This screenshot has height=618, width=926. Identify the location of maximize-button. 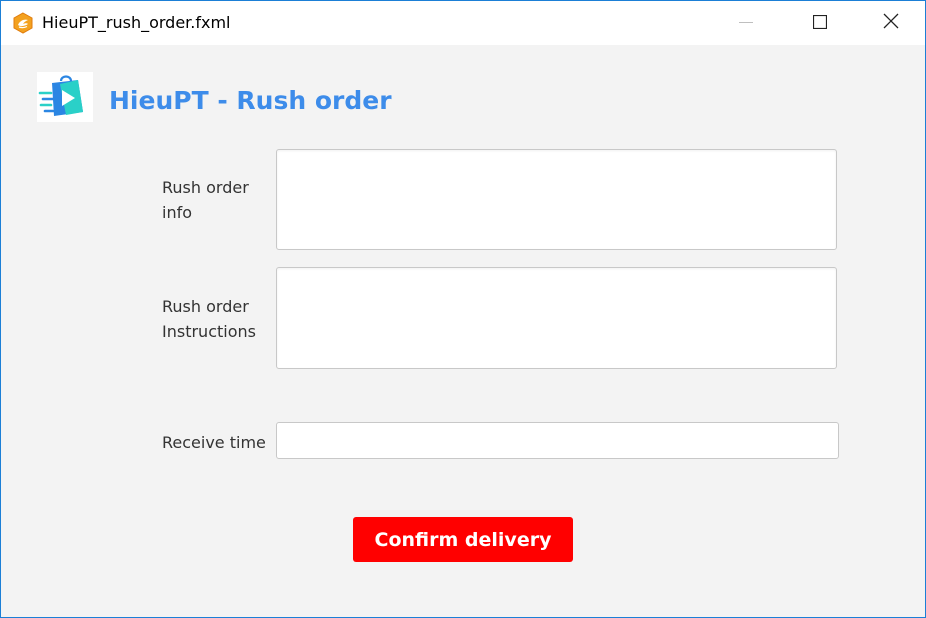
(820, 23).